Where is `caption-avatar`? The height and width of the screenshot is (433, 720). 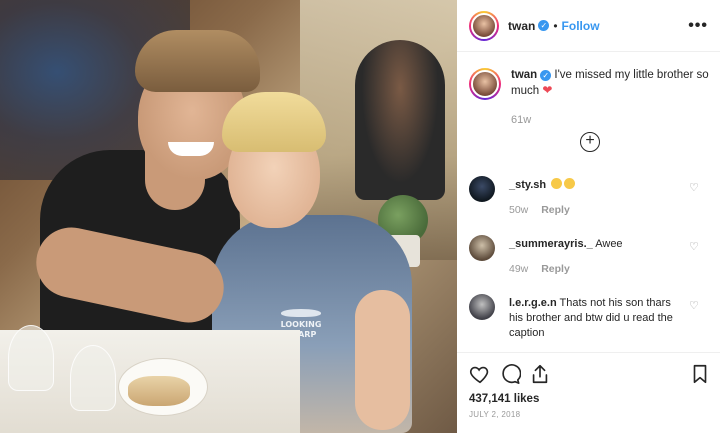 caption-avatar is located at coordinates (485, 84).